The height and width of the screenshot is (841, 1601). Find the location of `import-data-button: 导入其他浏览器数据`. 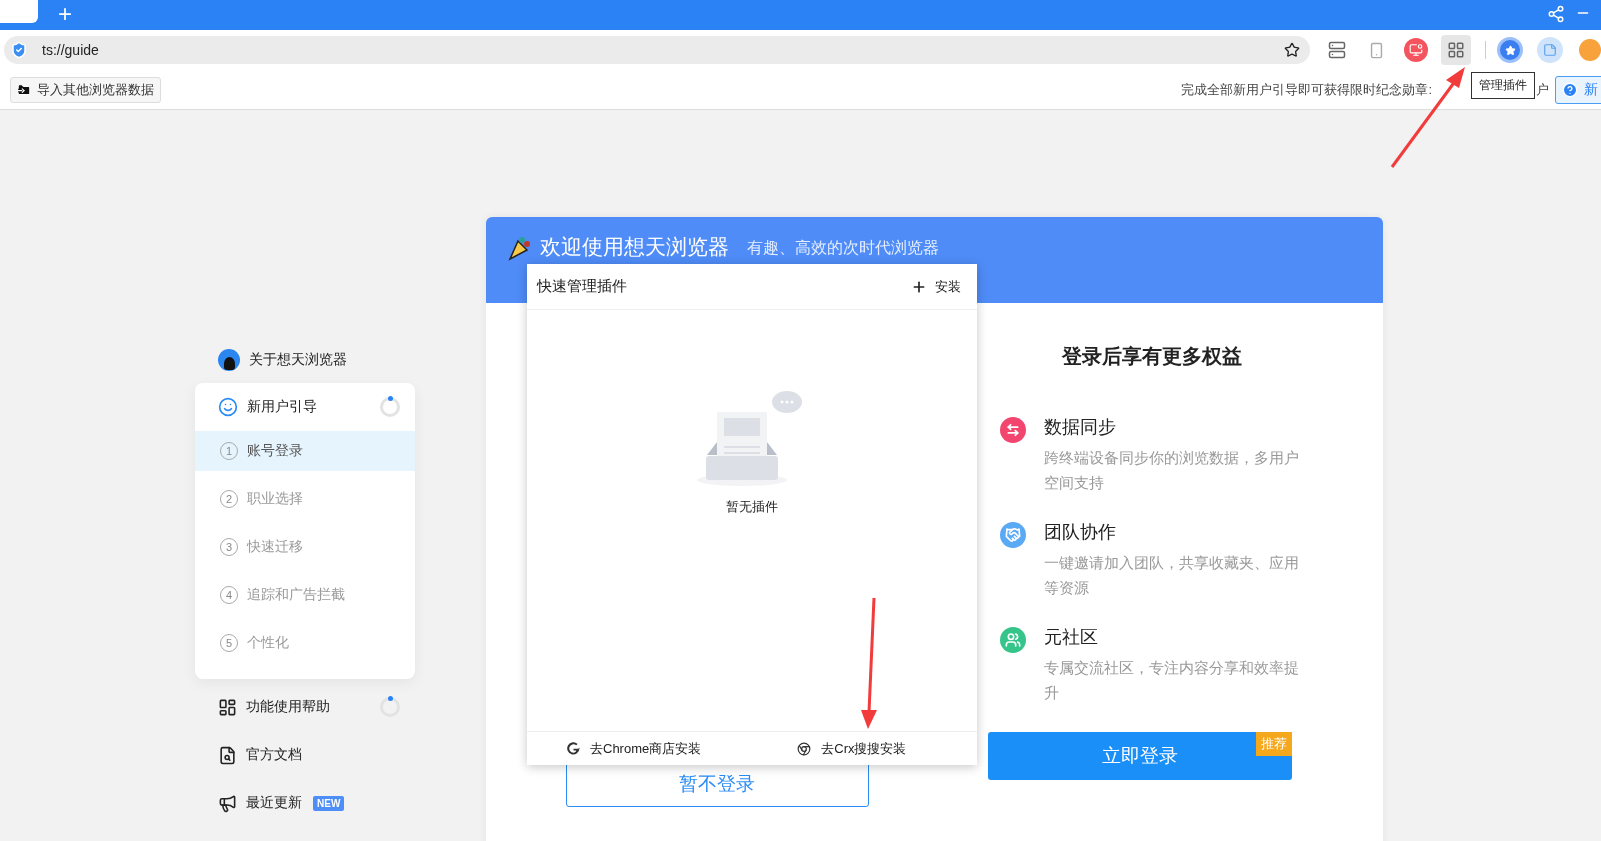

import-data-button: 导入其他浏览器数据 is located at coordinates (85, 89).